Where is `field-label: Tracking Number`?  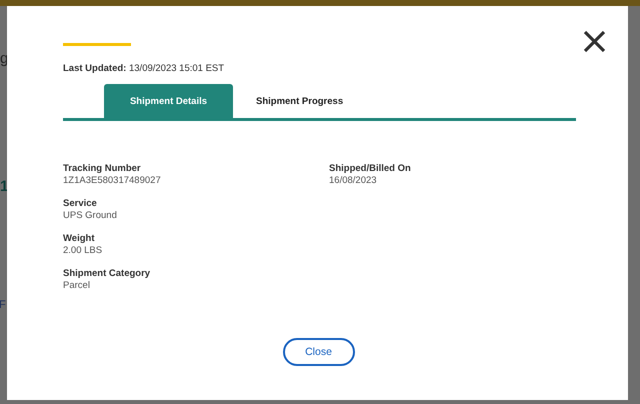
field-label: Tracking Number is located at coordinates (102, 169).